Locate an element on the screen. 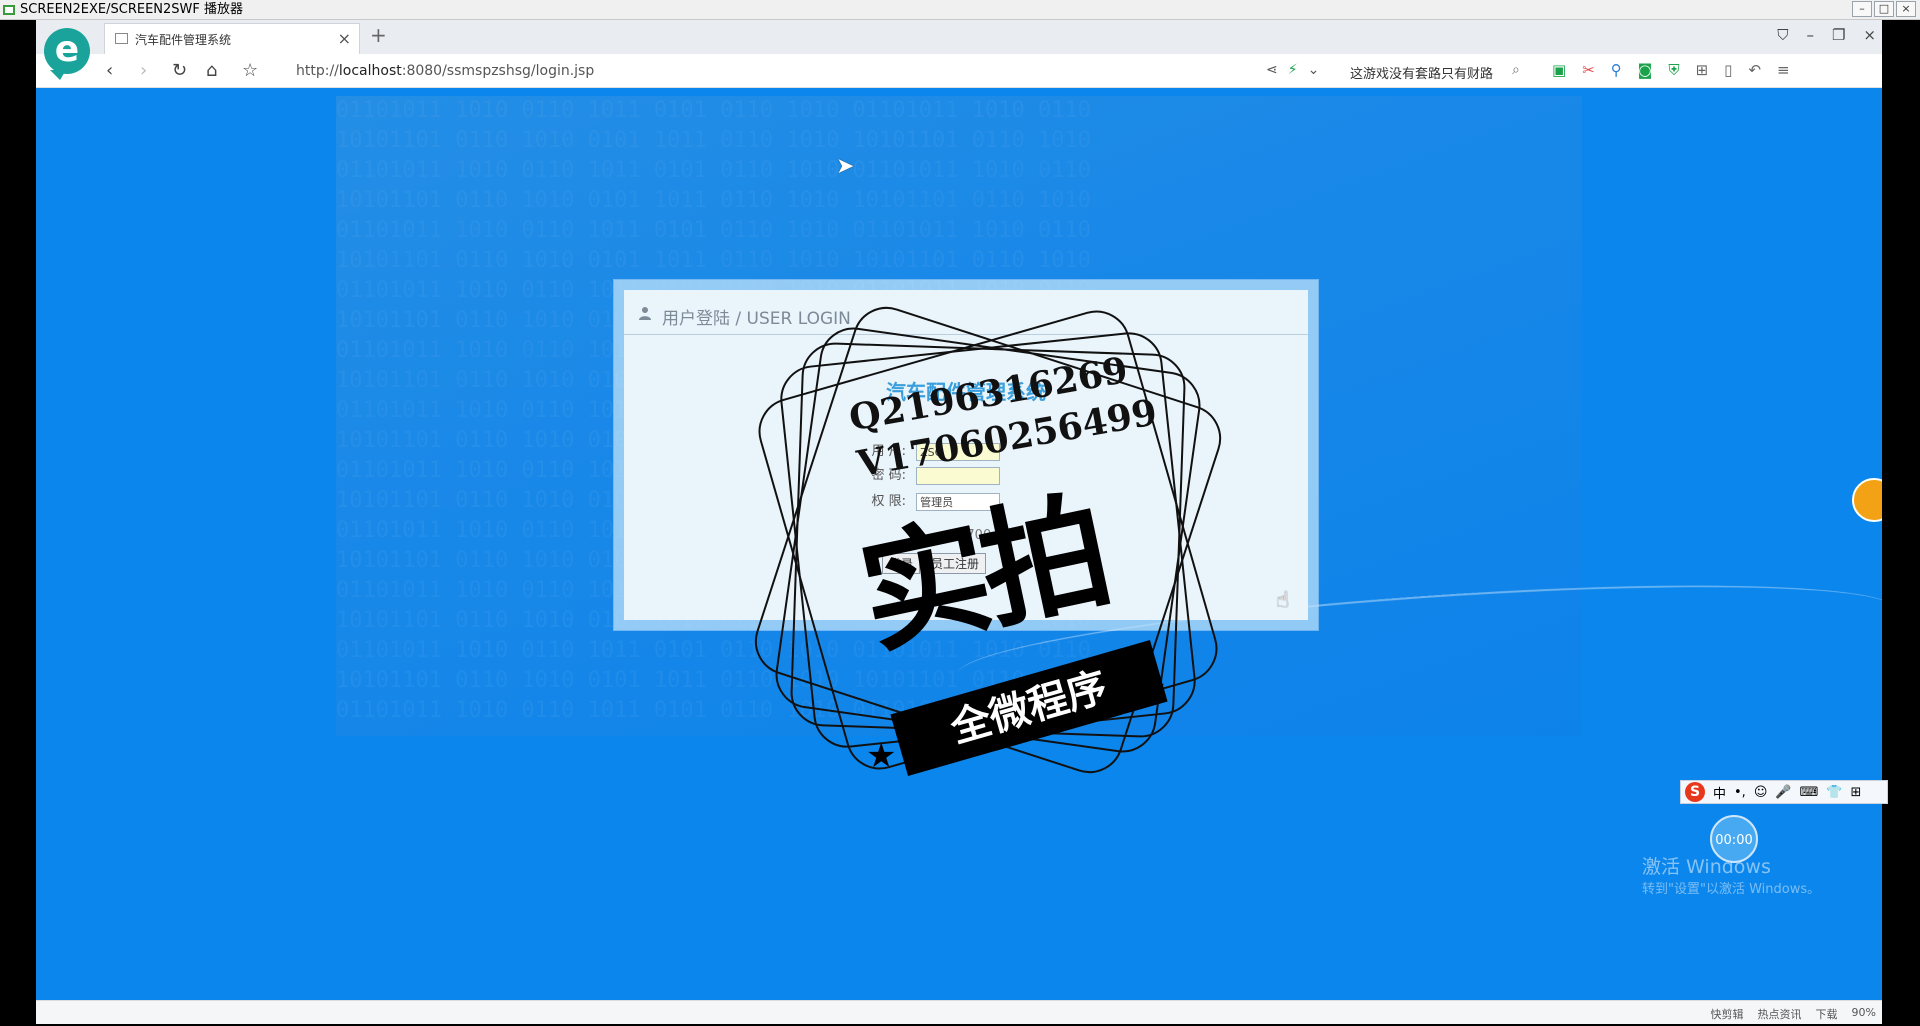  windows-activation-title: 激活 Windows is located at coordinates (1706, 867).